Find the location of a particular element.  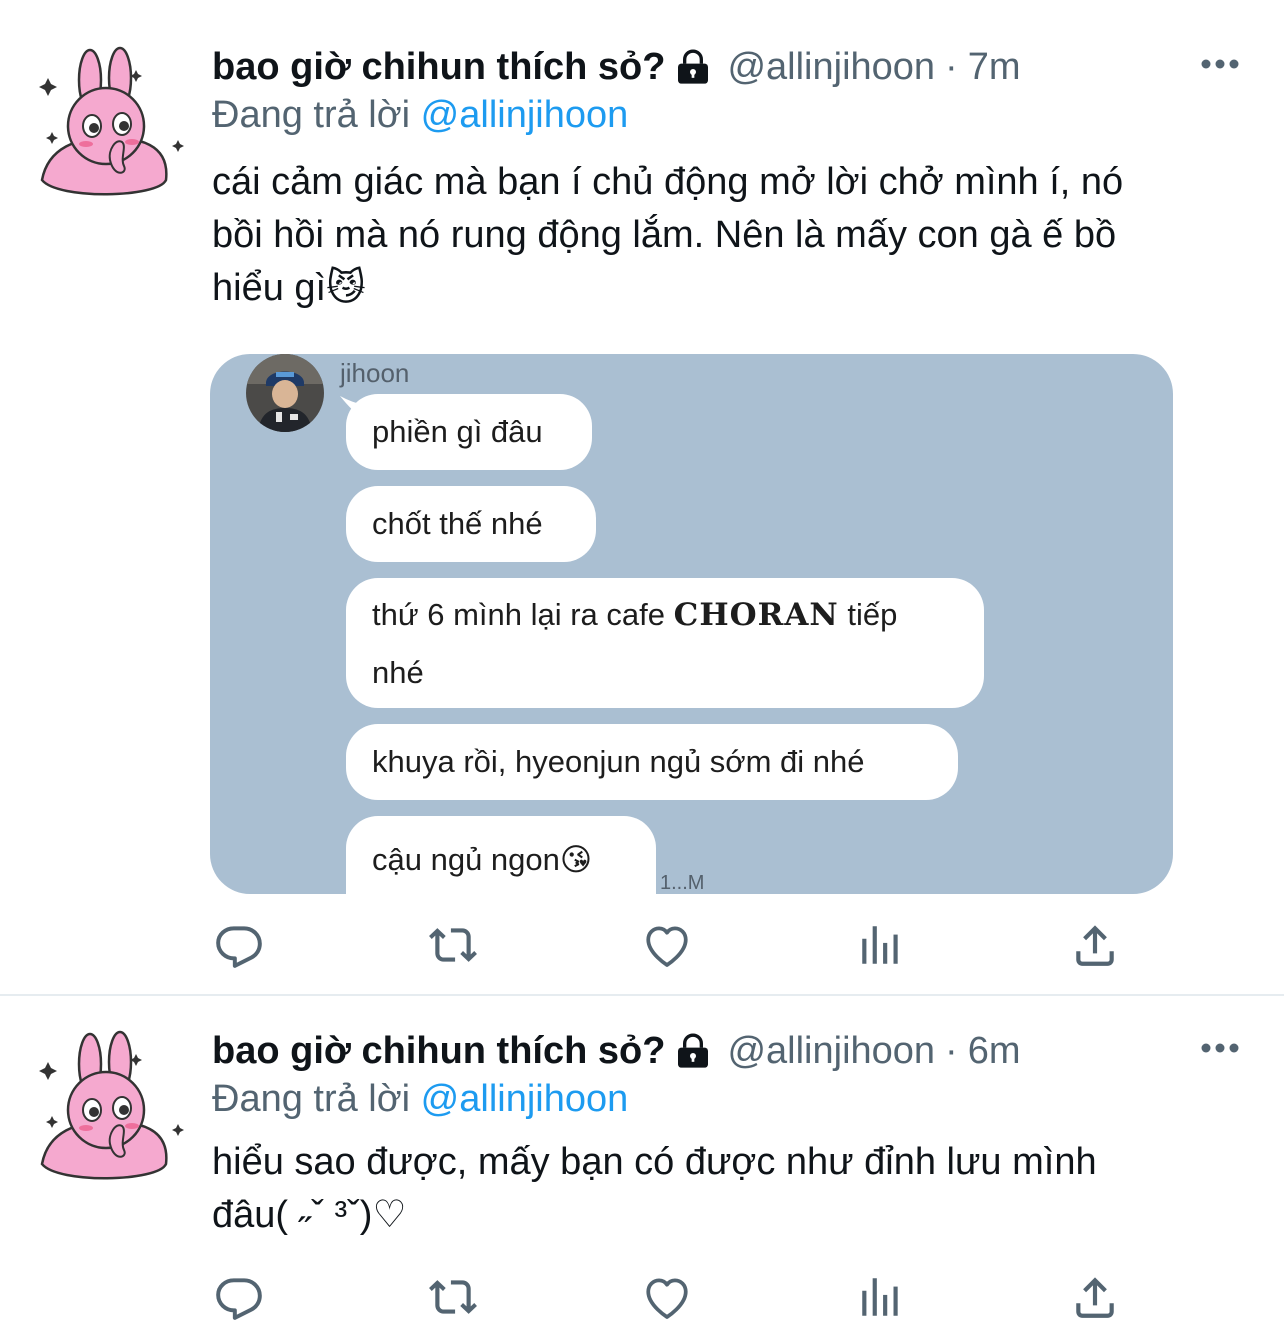

chat-message: phiền gì đâu is located at coordinates (469, 432).